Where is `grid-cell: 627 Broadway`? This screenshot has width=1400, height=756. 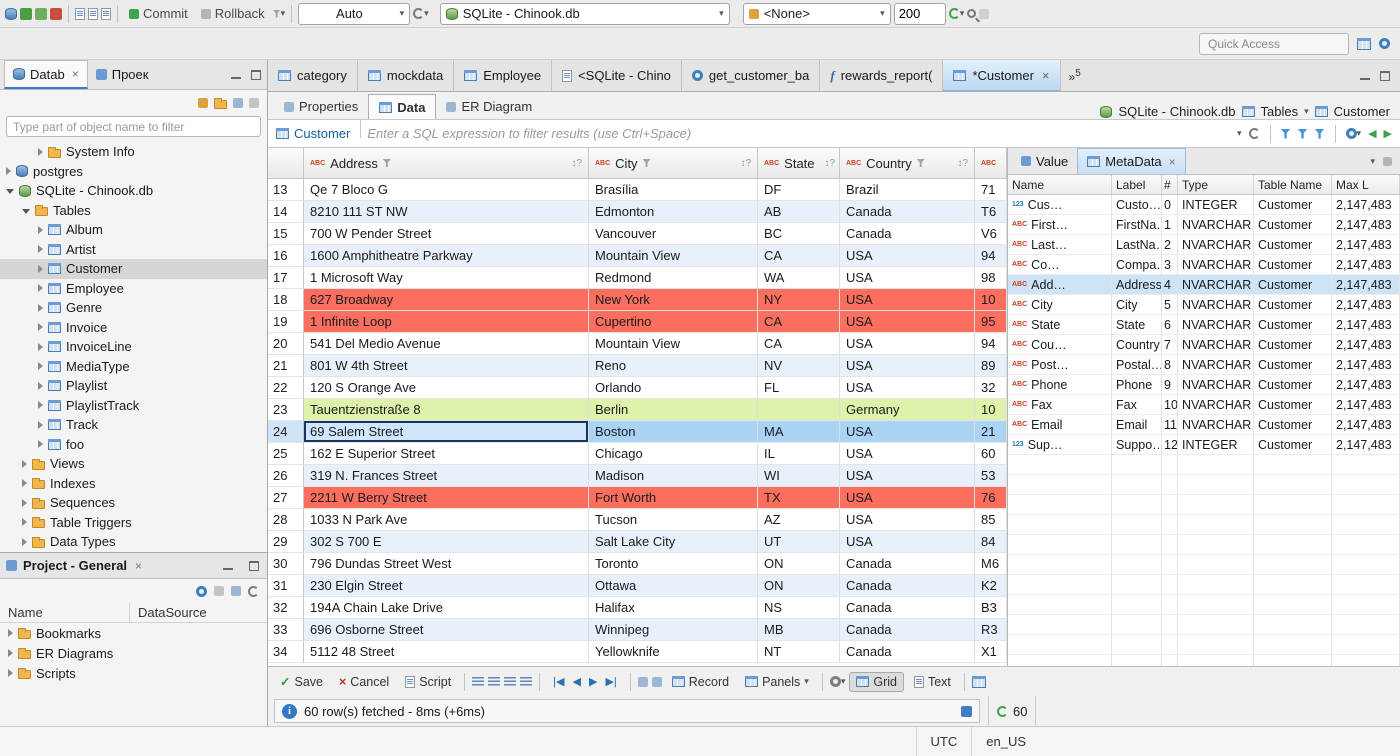
grid-cell: 627 Broadway is located at coordinates (446, 300).